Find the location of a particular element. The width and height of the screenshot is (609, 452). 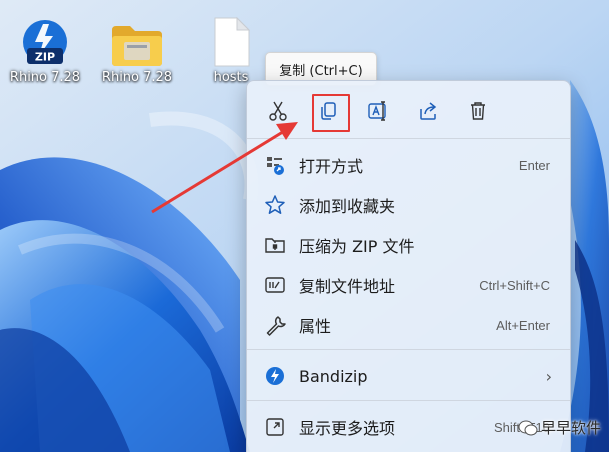

menu-item-open-with: 打开方式 Enter is located at coordinates (408, 165).